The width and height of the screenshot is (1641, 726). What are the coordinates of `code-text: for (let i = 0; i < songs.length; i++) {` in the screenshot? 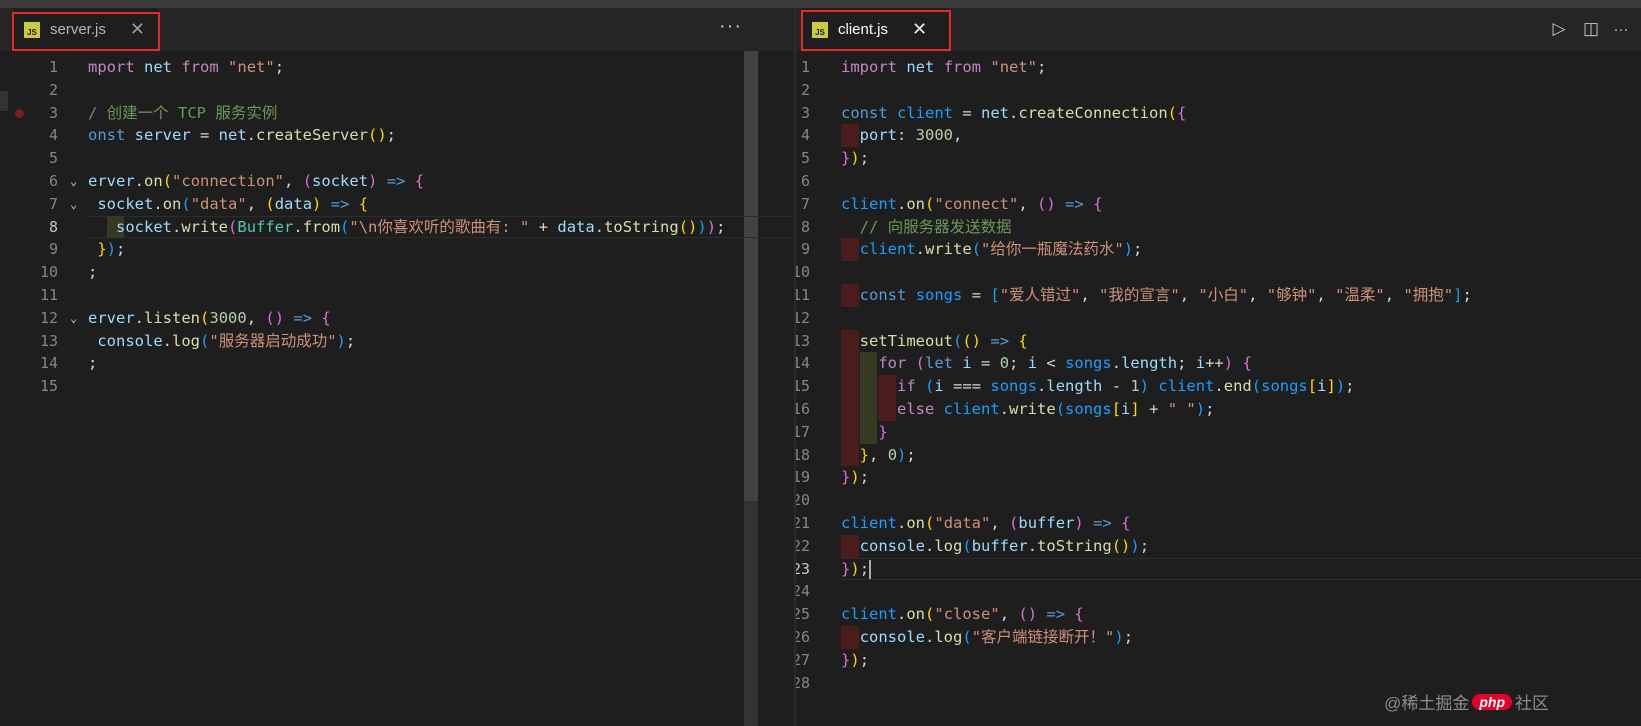 It's located at (1065, 363).